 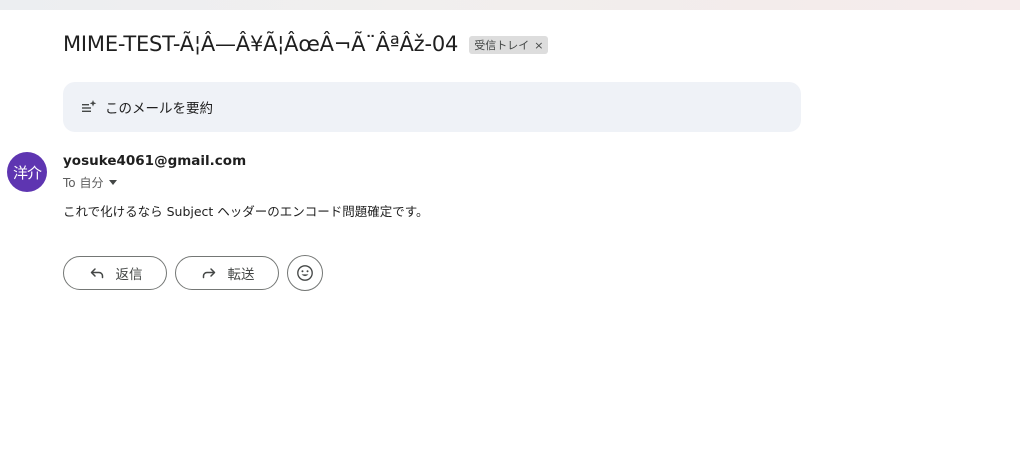 What do you see at coordinates (510, 5) in the screenshot?
I see `top-banner-strip` at bounding box center [510, 5].